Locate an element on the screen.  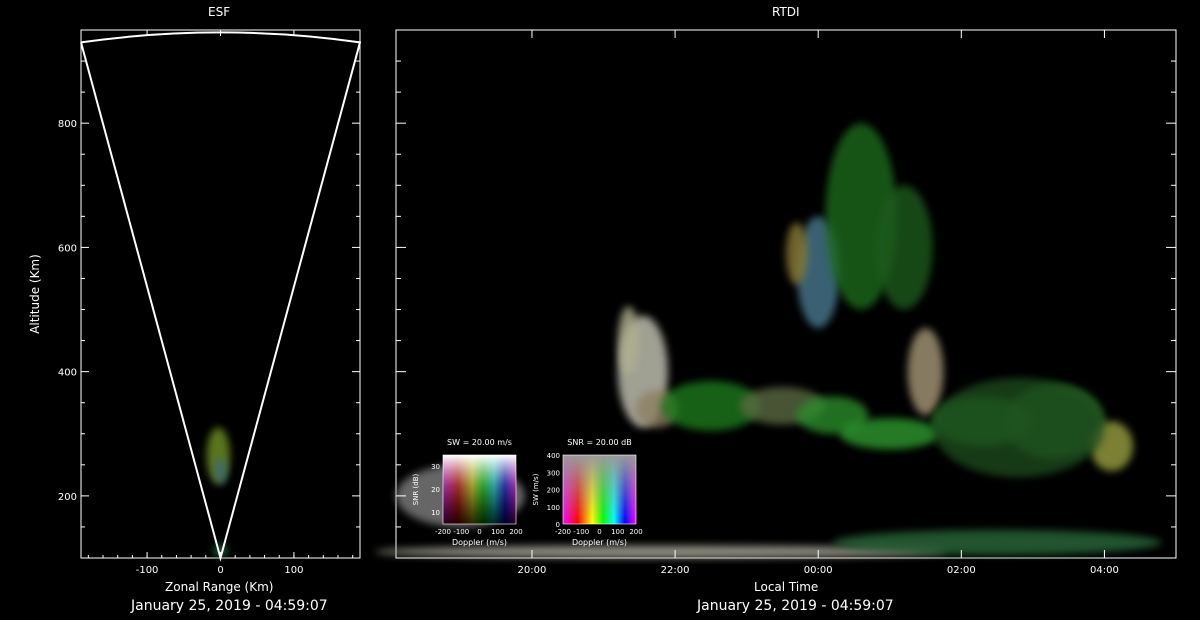
colorbar-grey-shade is located at coordinates (599, 489).